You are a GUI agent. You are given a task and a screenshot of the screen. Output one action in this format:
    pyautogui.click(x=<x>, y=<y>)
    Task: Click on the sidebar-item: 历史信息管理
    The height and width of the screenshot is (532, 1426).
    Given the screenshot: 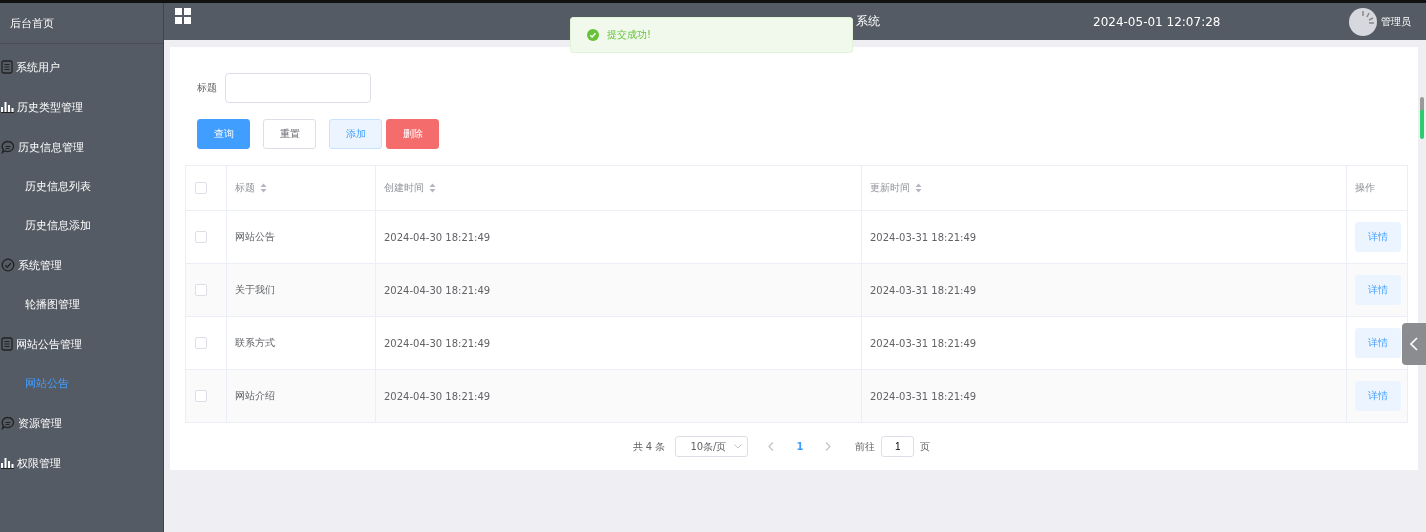 What is the action you would take?
    pyautogui.click(x=81, y=147)
    